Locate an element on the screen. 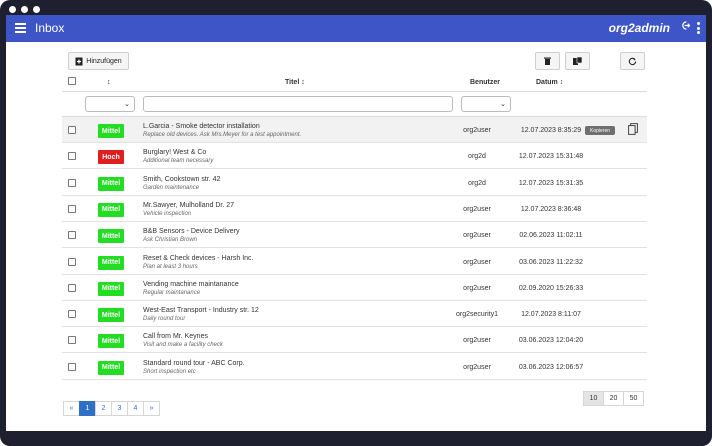 Image resolution: width=712 pixels, height=446 pixels. row-date: 12.07.2023 8:11:07 is located at coordinates (551, 315).